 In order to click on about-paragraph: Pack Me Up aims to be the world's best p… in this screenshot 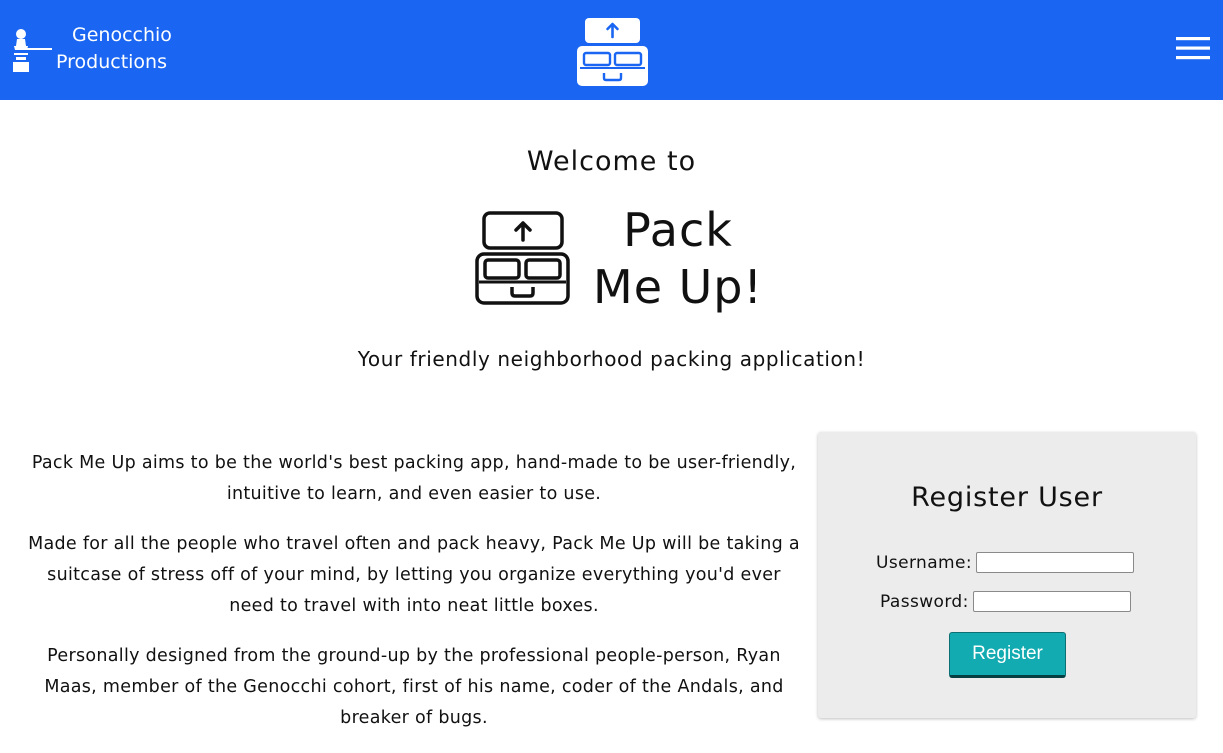, I will do `click(414, 478)`.